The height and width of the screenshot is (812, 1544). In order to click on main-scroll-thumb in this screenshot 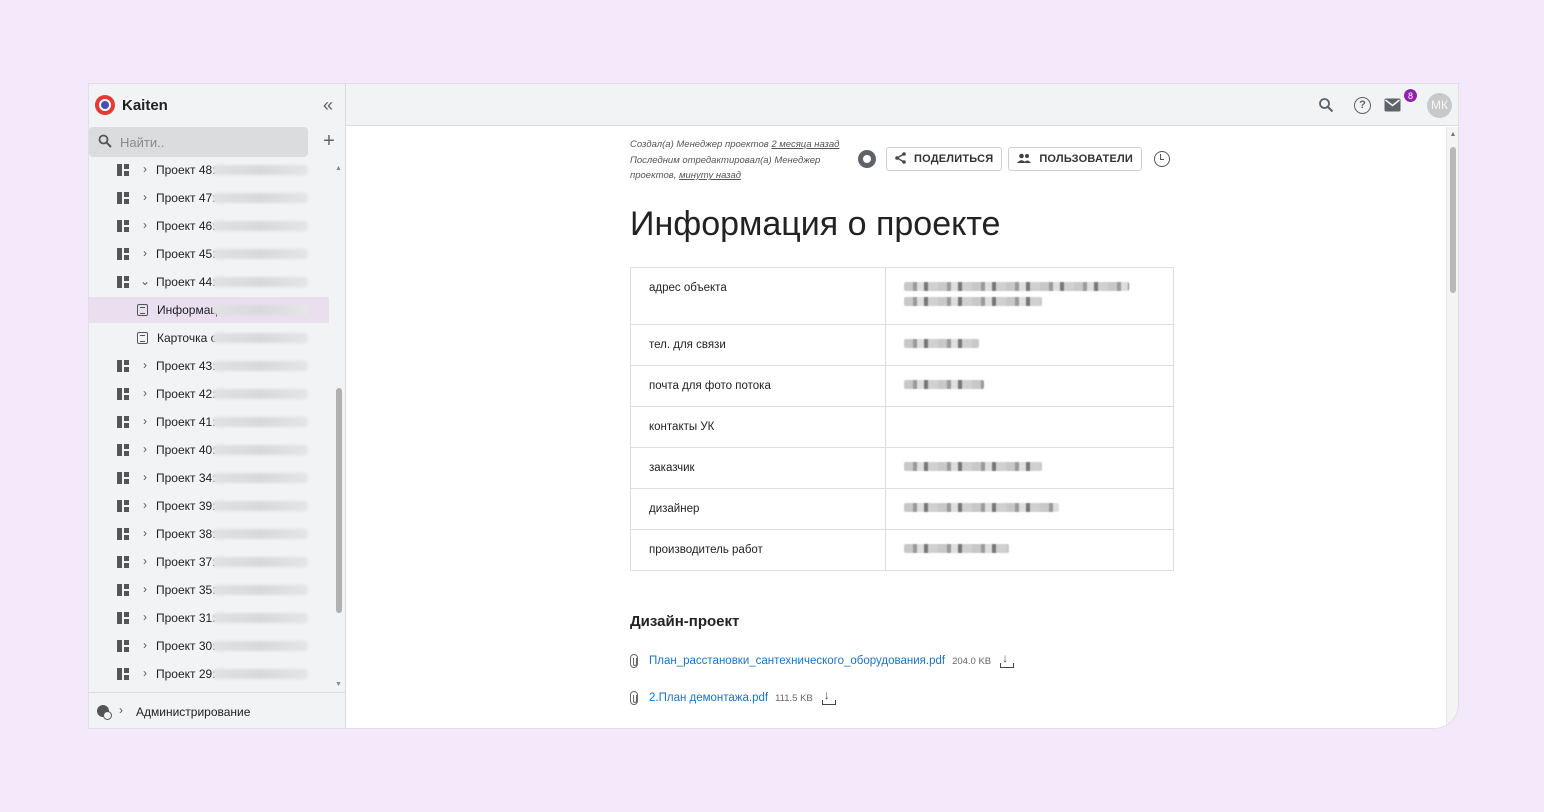, I will do `click(1453, 220)`.